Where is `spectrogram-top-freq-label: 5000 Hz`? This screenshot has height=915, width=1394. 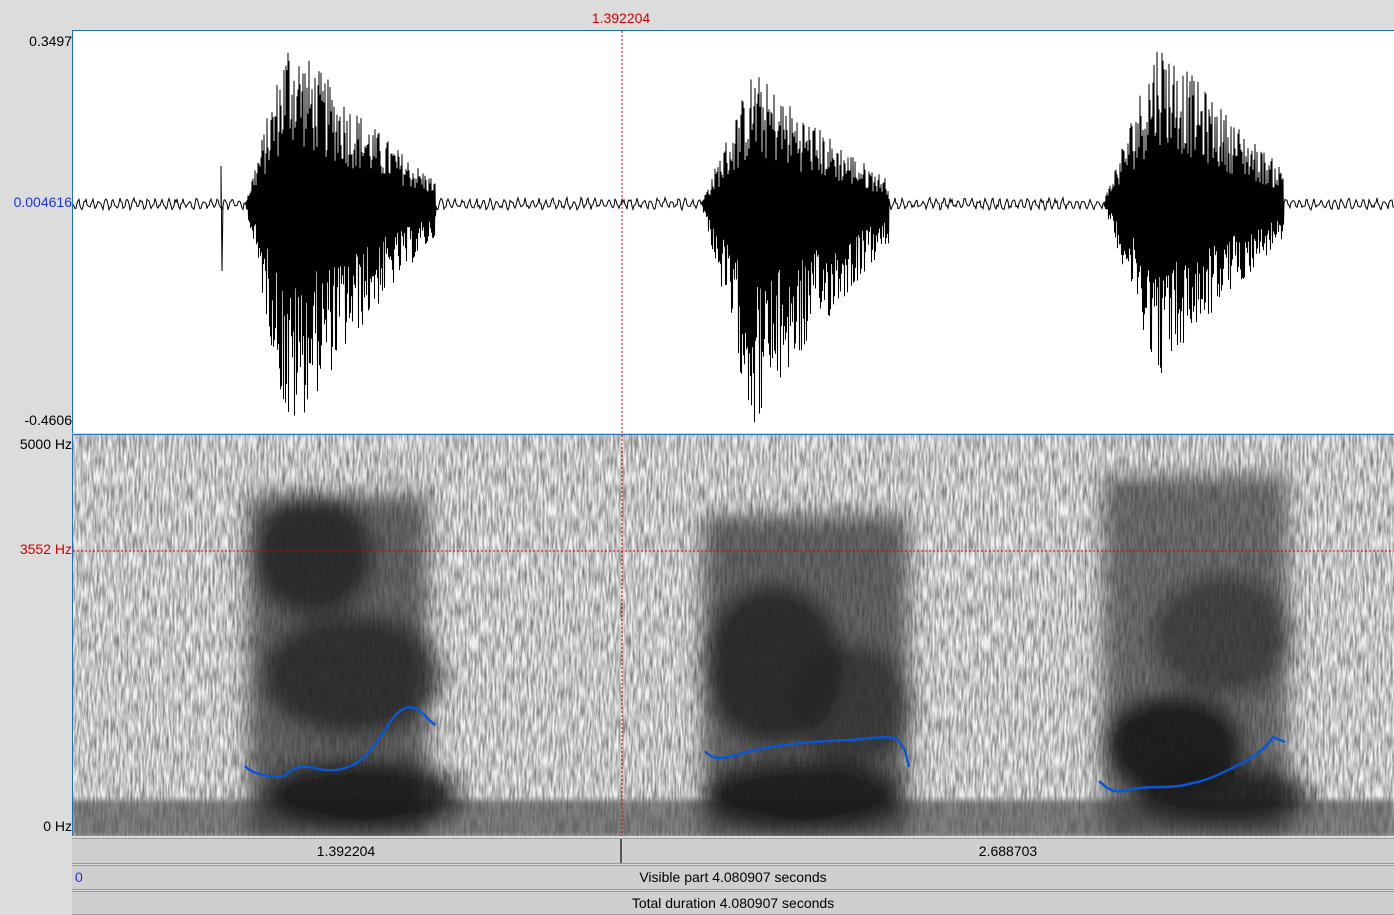 spectrogram-top-freq-label: 5000 Hz is located at coordinates (45, 444).